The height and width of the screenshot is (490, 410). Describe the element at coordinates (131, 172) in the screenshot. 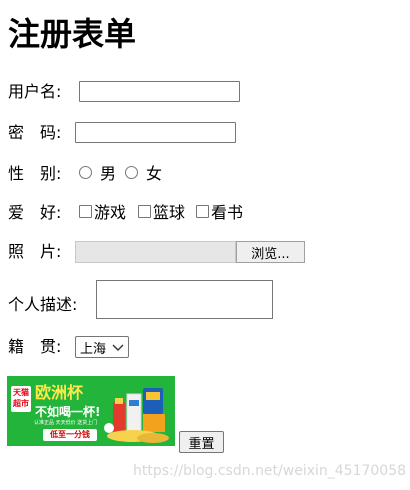

I see `gender-female-radio` at that location.